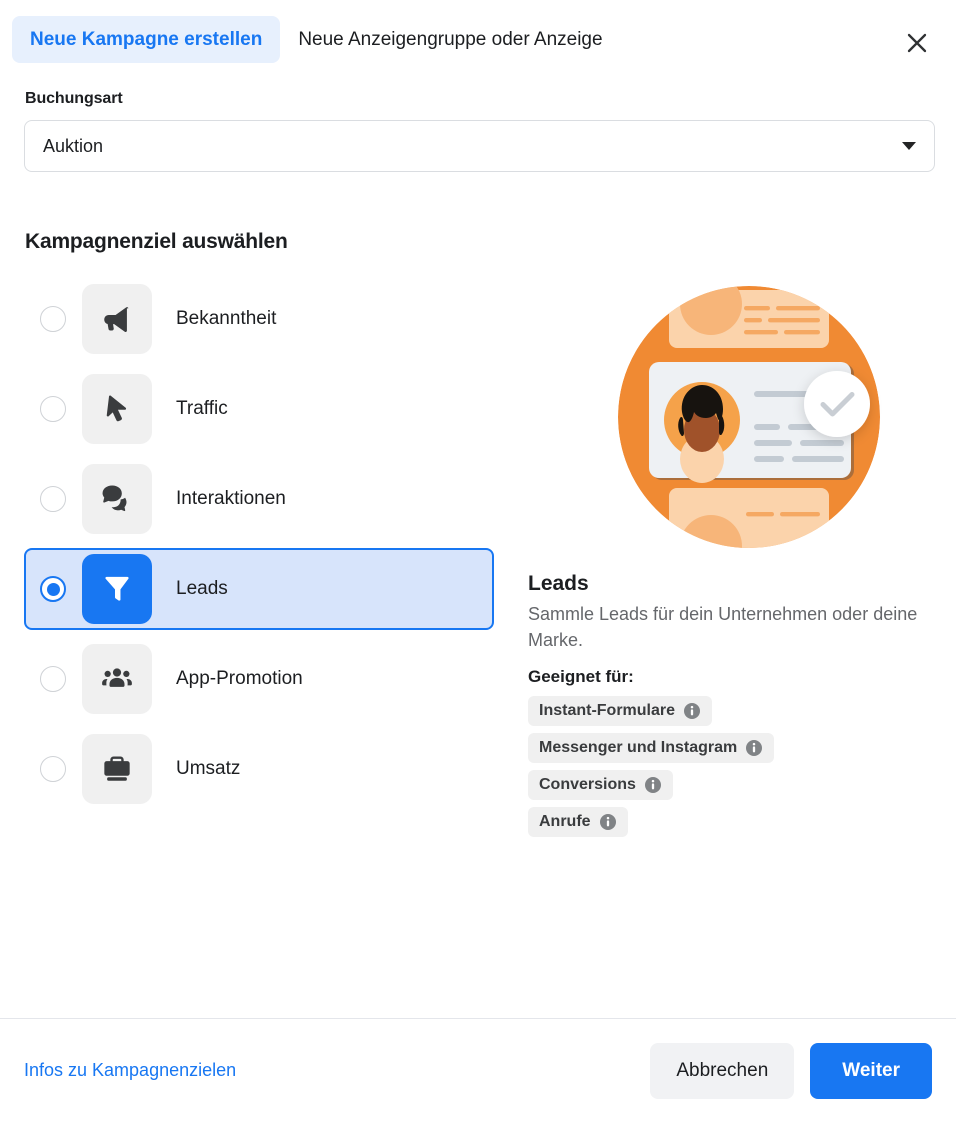 This screenshot has height=1122, width=956. Describe the element at coordinates (53, 499) in the screenshot. I see `radio-interaktionen` at that location.